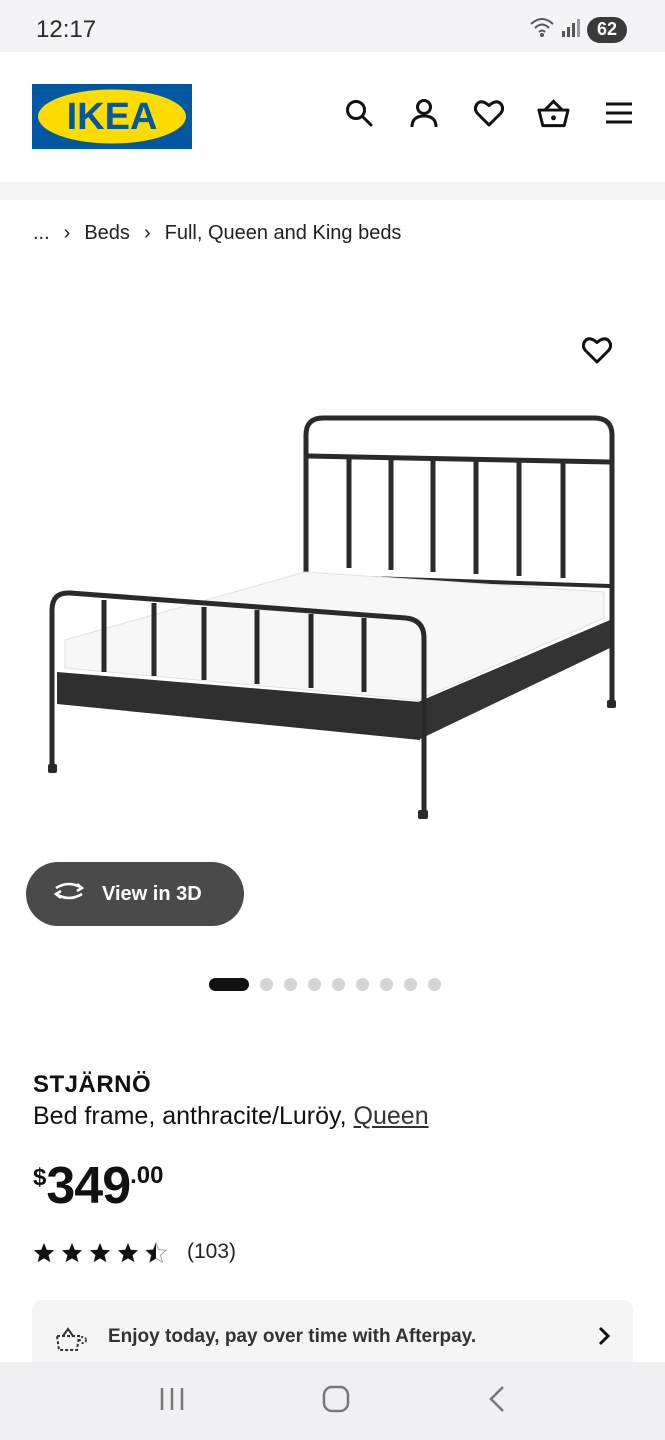 This screenshot has height=1440, width=665. I want to click on system-navigation-bar, so click(332, 1401).